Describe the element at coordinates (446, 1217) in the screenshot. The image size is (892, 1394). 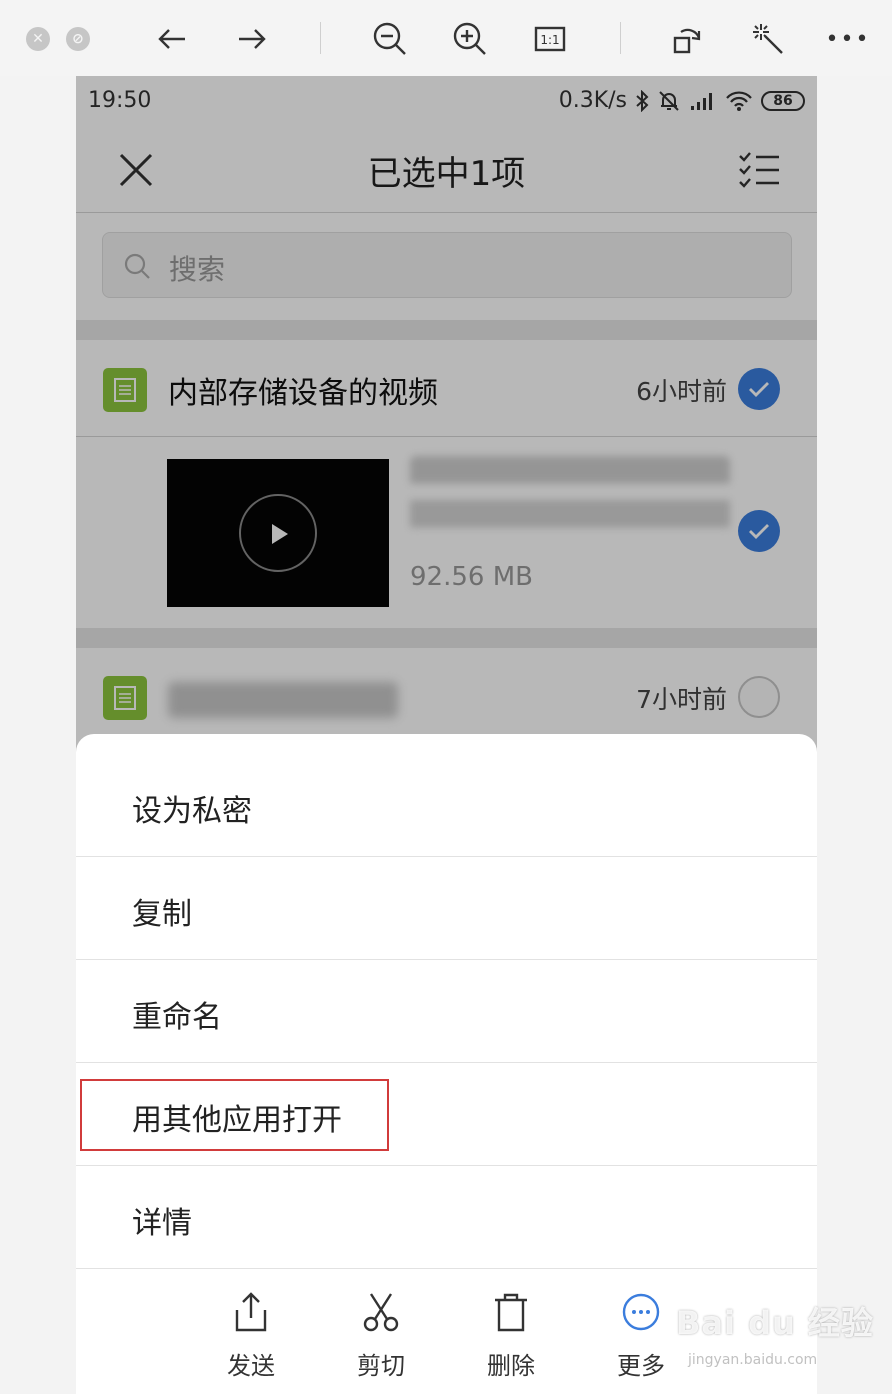
I see `menu-item-details: 详情` at that location.